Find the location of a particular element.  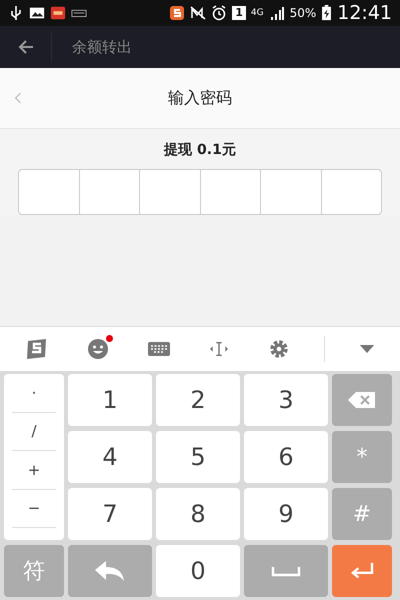

battery-percent: 50% is located at coordinates (303, 13).